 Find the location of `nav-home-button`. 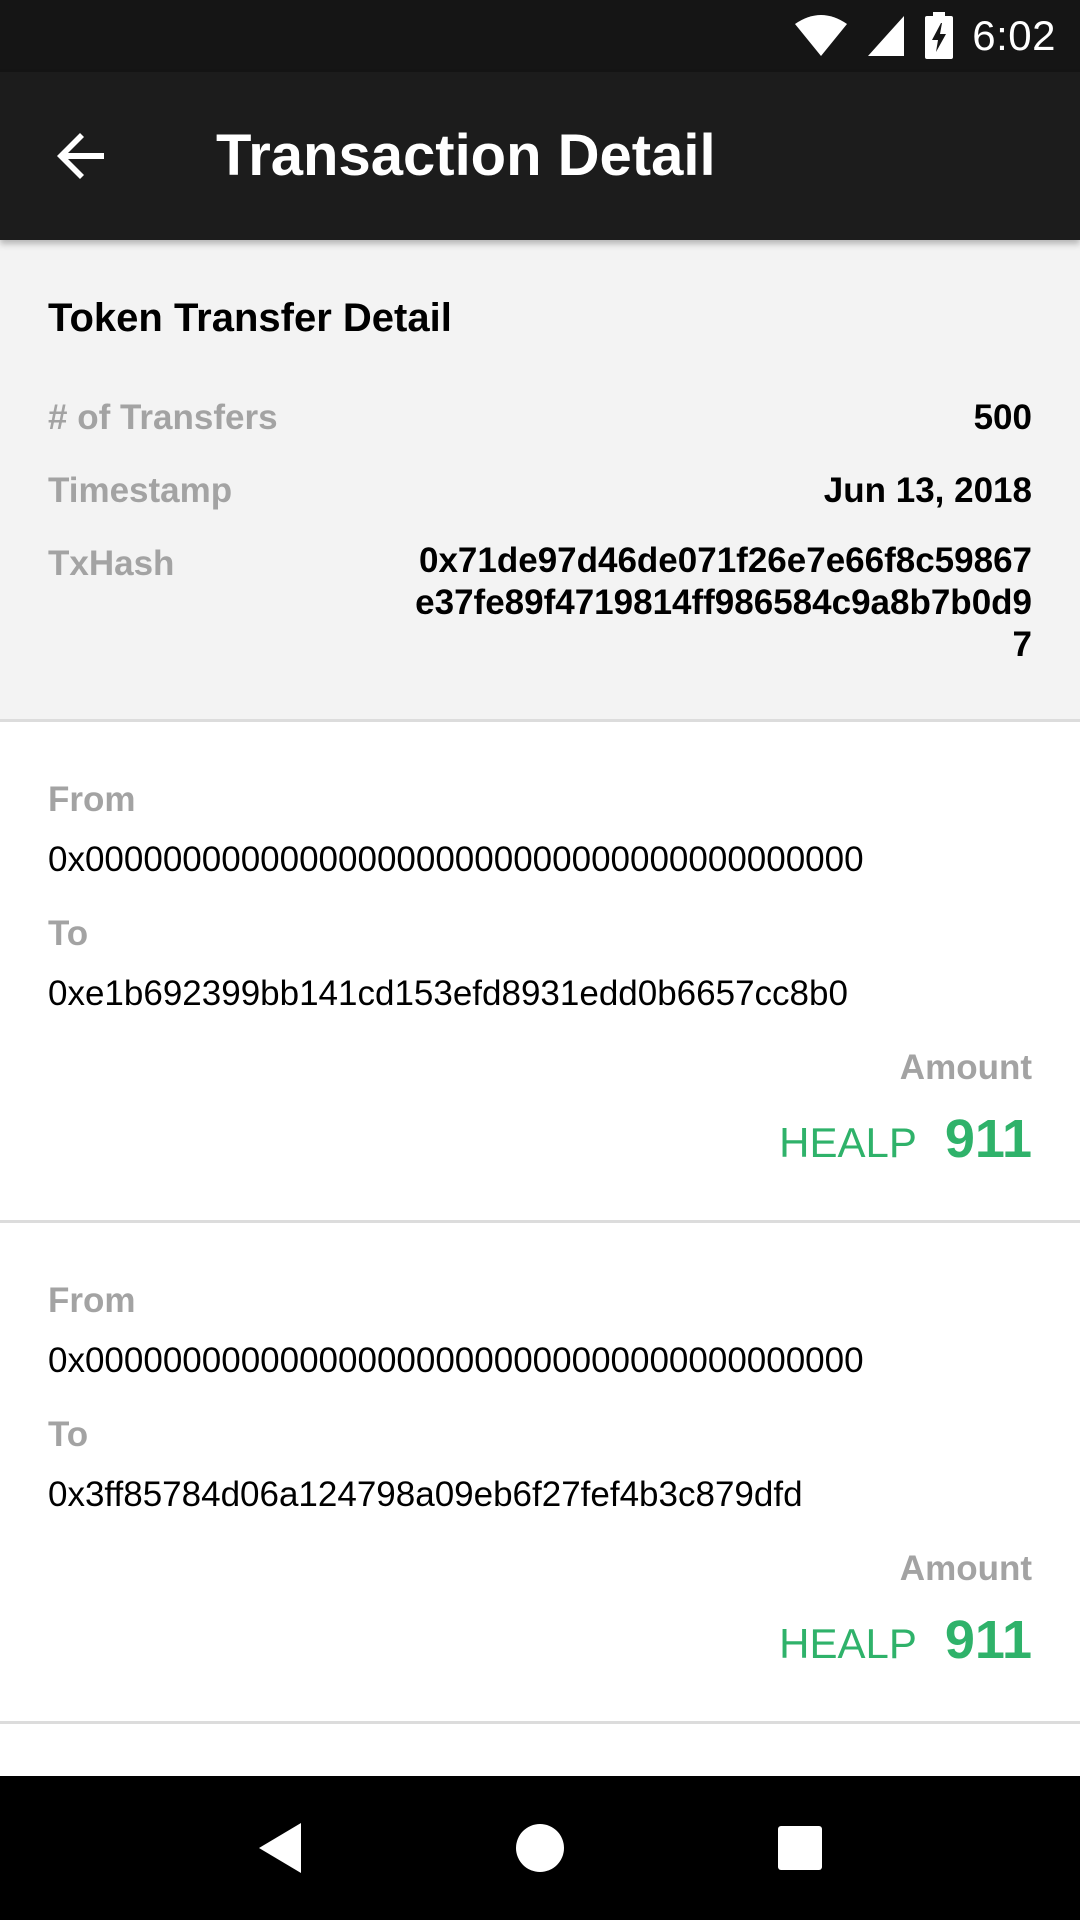

nav-home-button is located at coordinates (540, 1848).